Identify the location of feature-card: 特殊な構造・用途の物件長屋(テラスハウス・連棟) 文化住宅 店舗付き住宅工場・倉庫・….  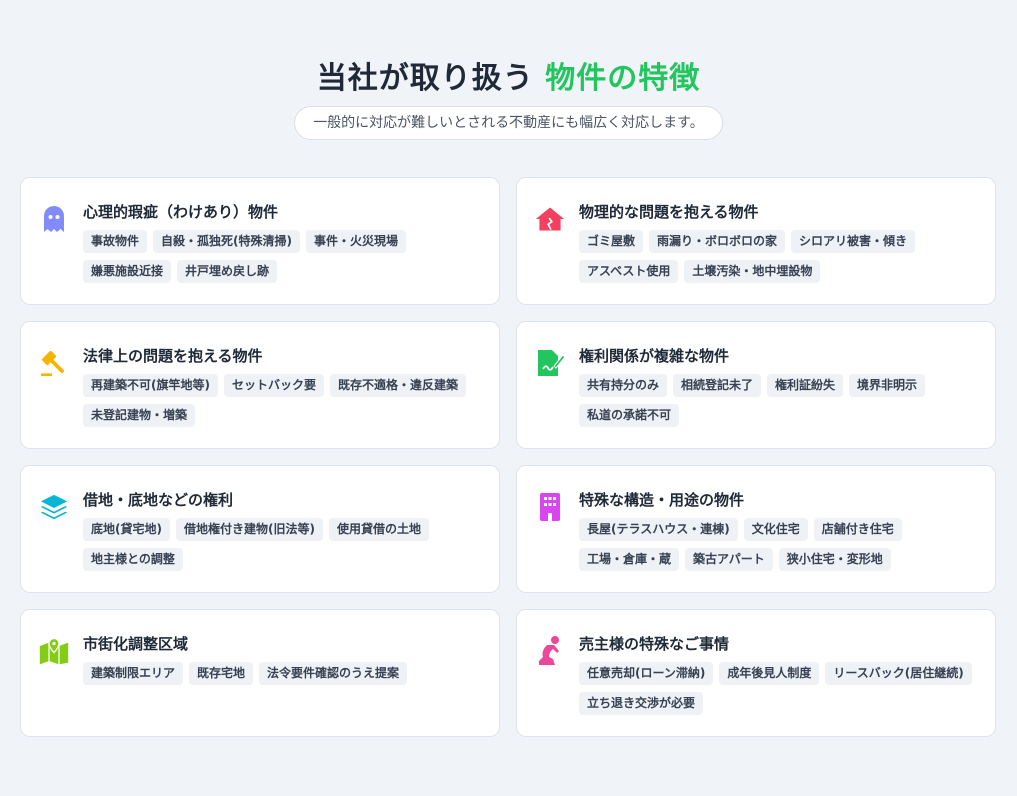
(756, 529).